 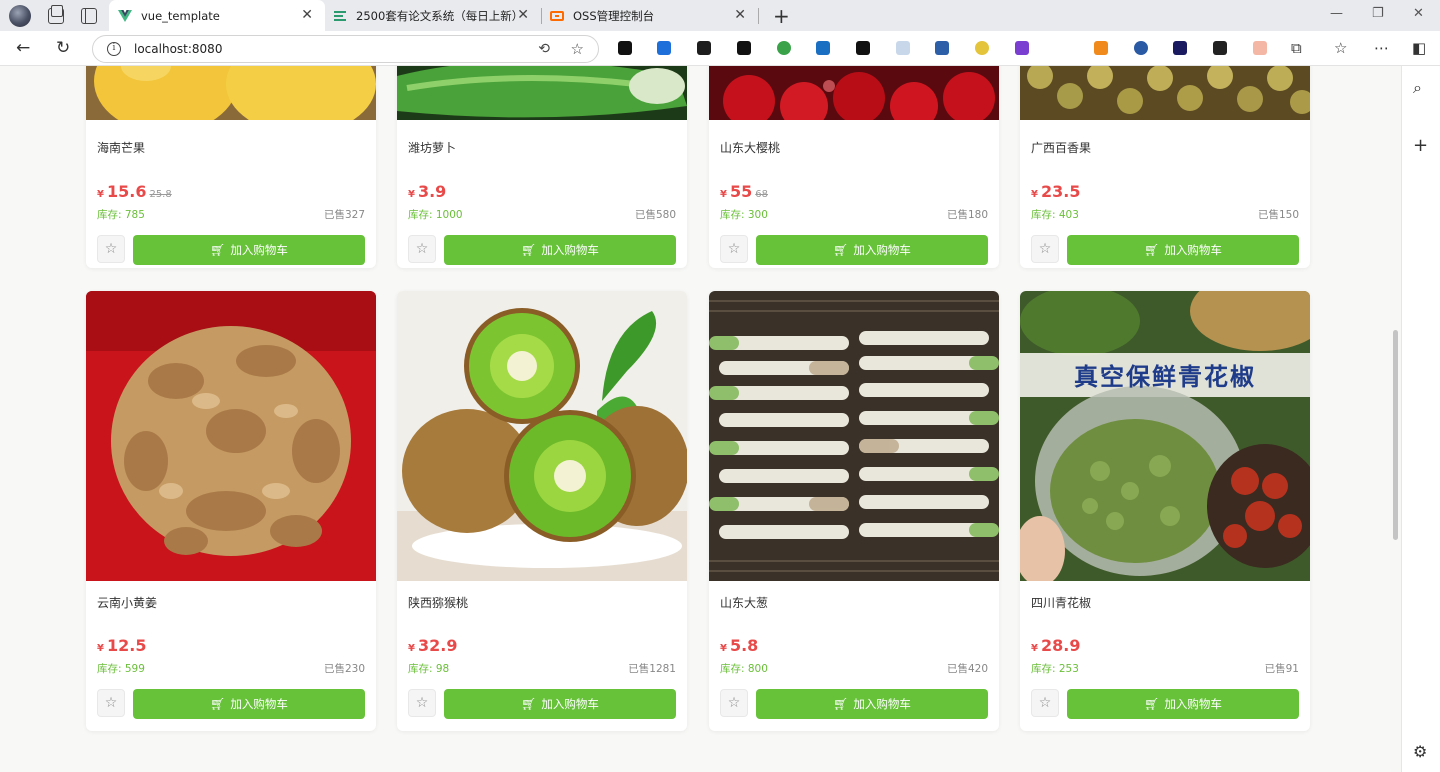 I want to click on product-card: 山东大樱桃 ¥55 68 库存: 300 已售180 ☆ 🛒︎ 加入购物车, so click(x=854, y=167).